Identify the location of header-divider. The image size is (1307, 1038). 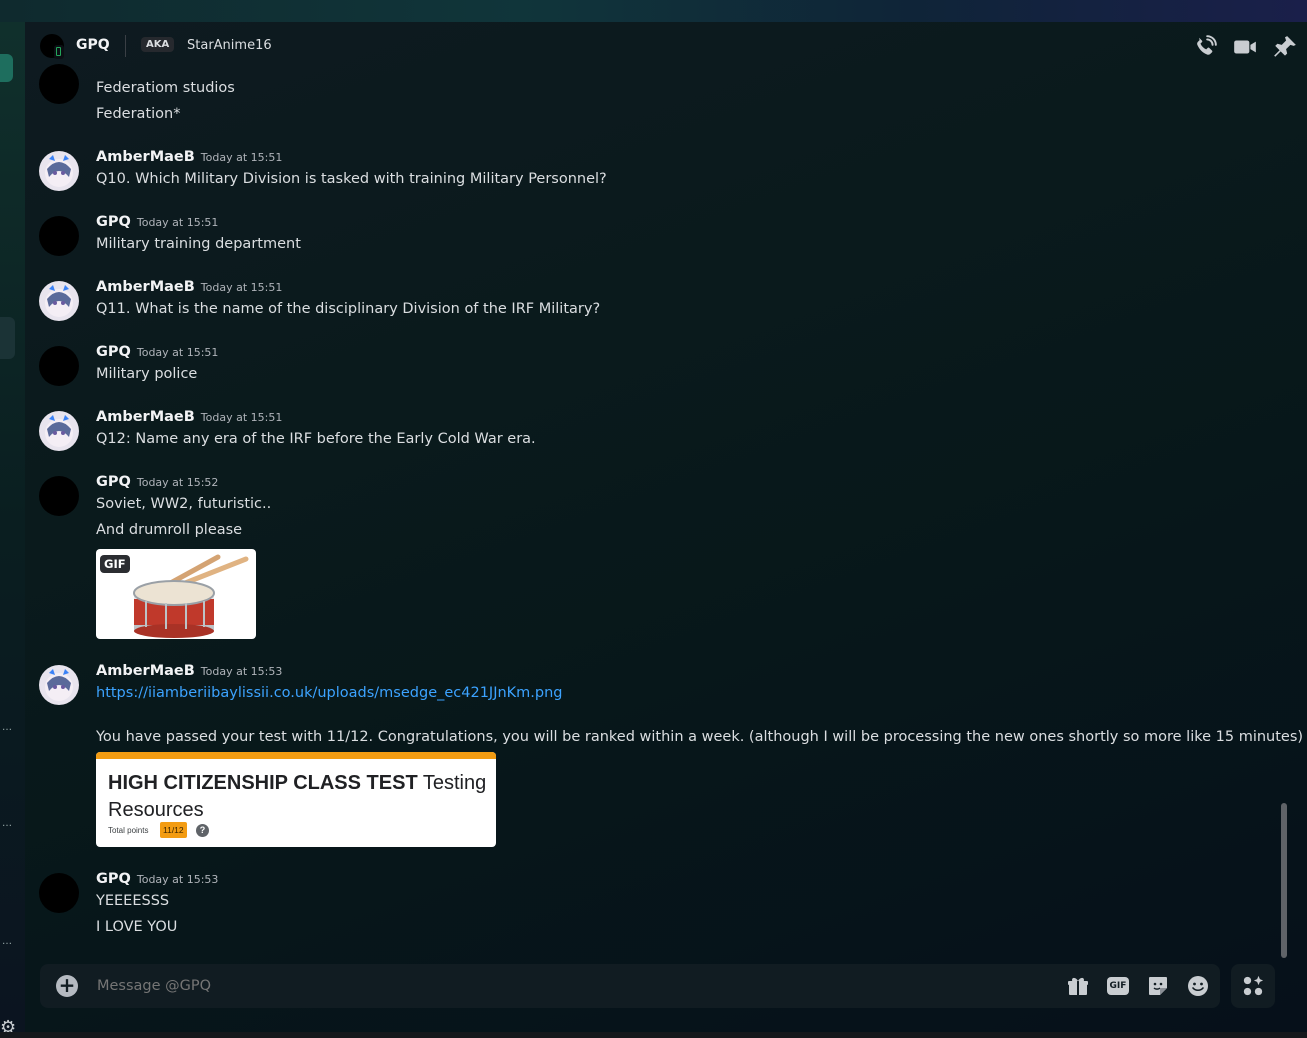
(125, 46).